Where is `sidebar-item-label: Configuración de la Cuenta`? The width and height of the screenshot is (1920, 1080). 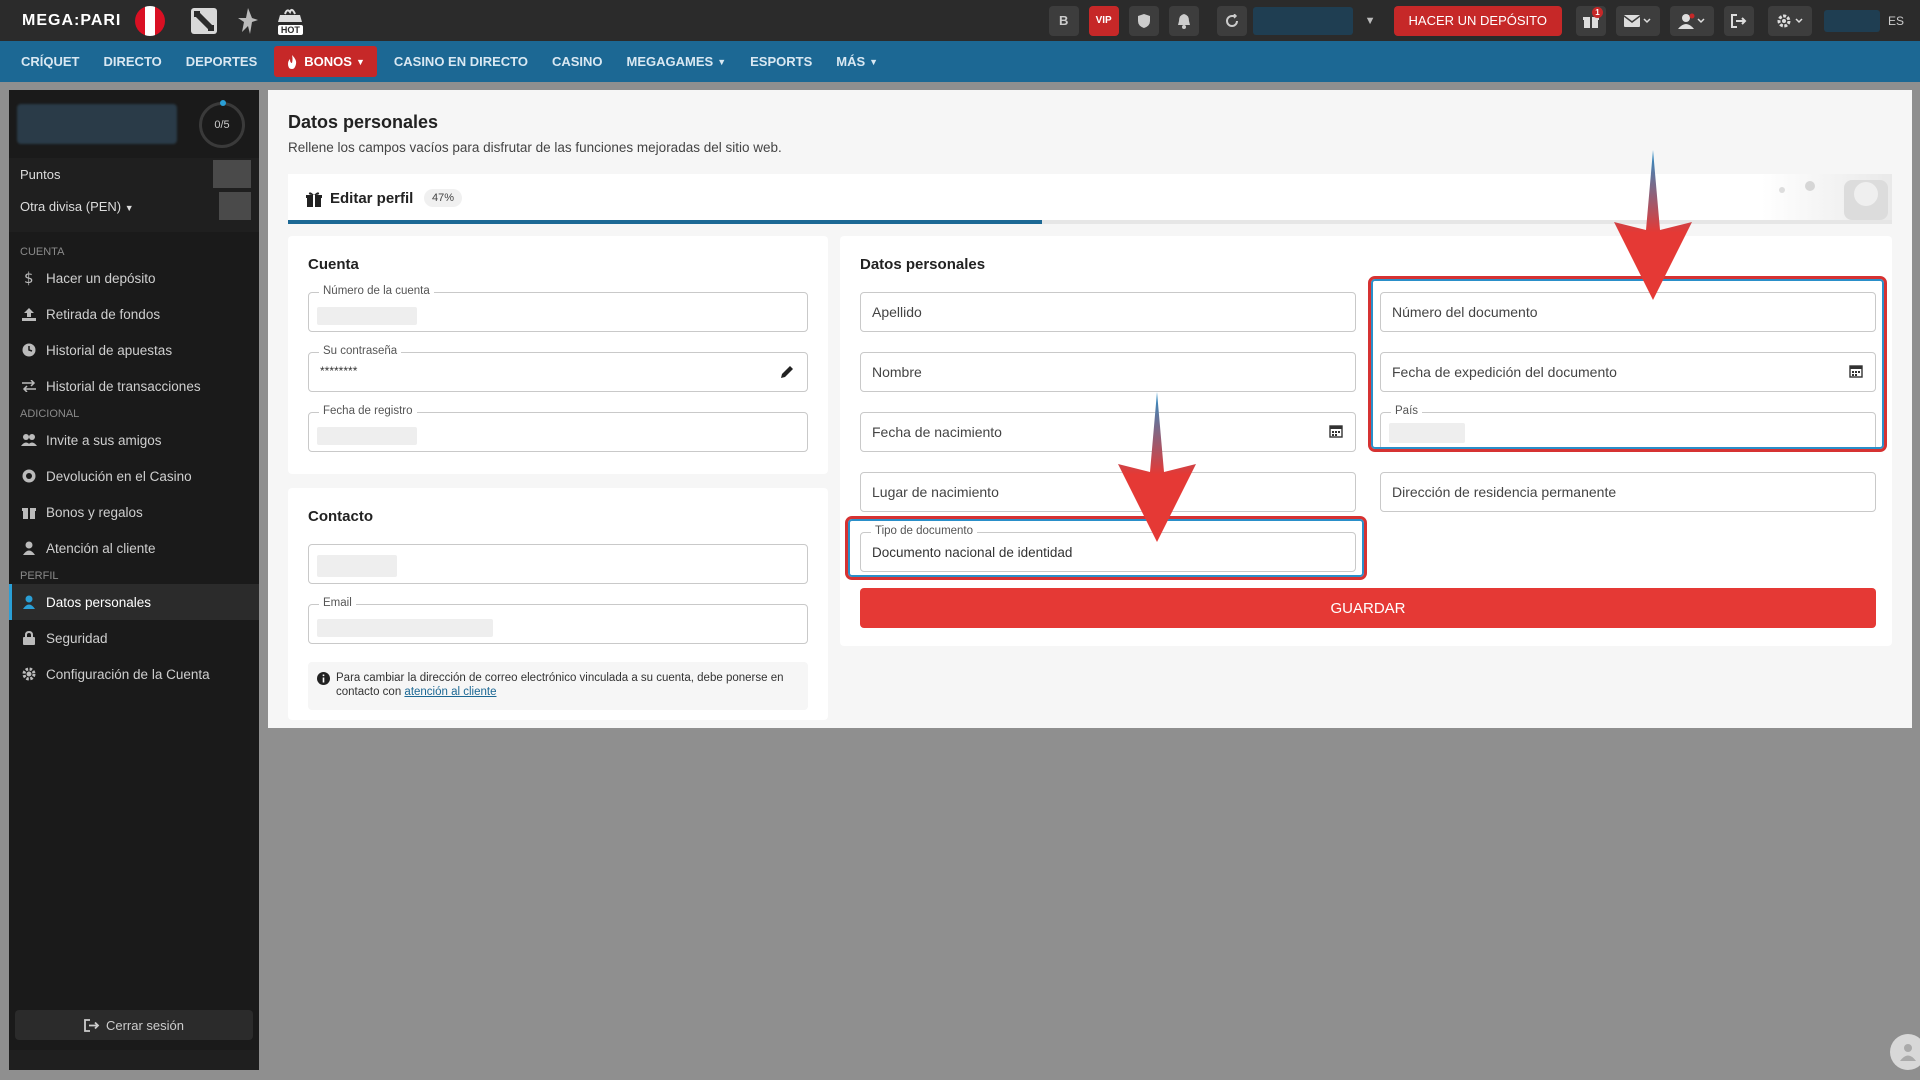
sidebar-item-label: Configuración de la Cuenta is located at coordinates (128, 674).